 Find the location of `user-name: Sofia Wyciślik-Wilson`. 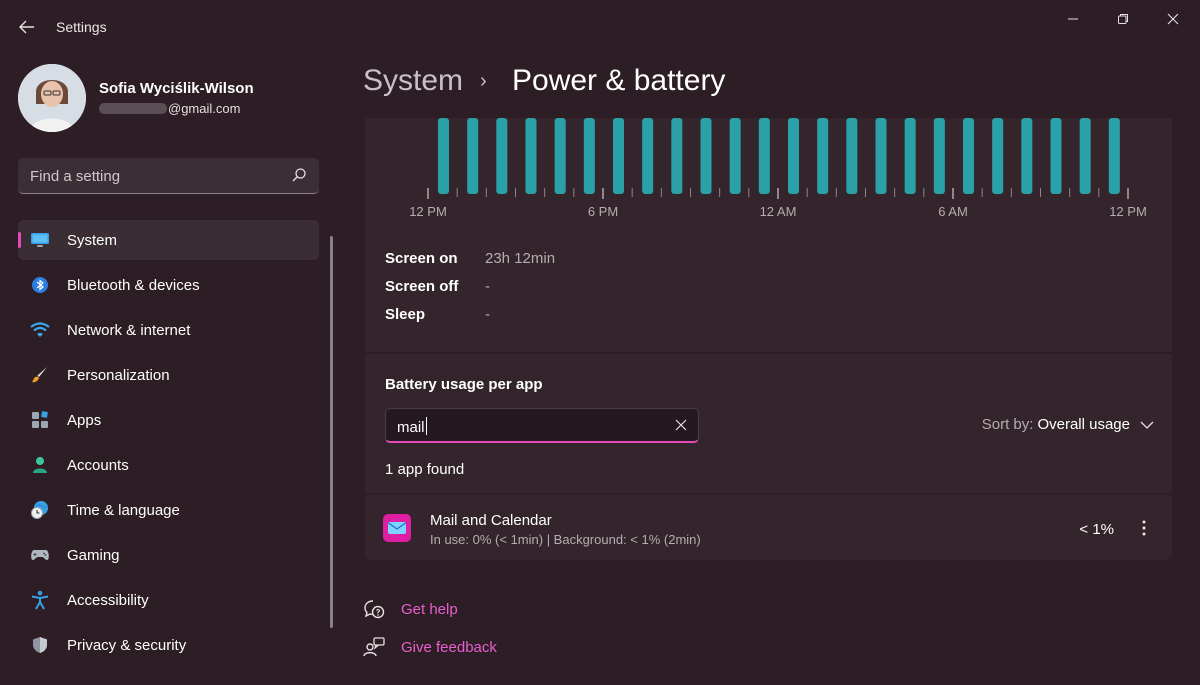

user-name: Sofia Wyciślik-Wilson is located at coordinates (176, 88).